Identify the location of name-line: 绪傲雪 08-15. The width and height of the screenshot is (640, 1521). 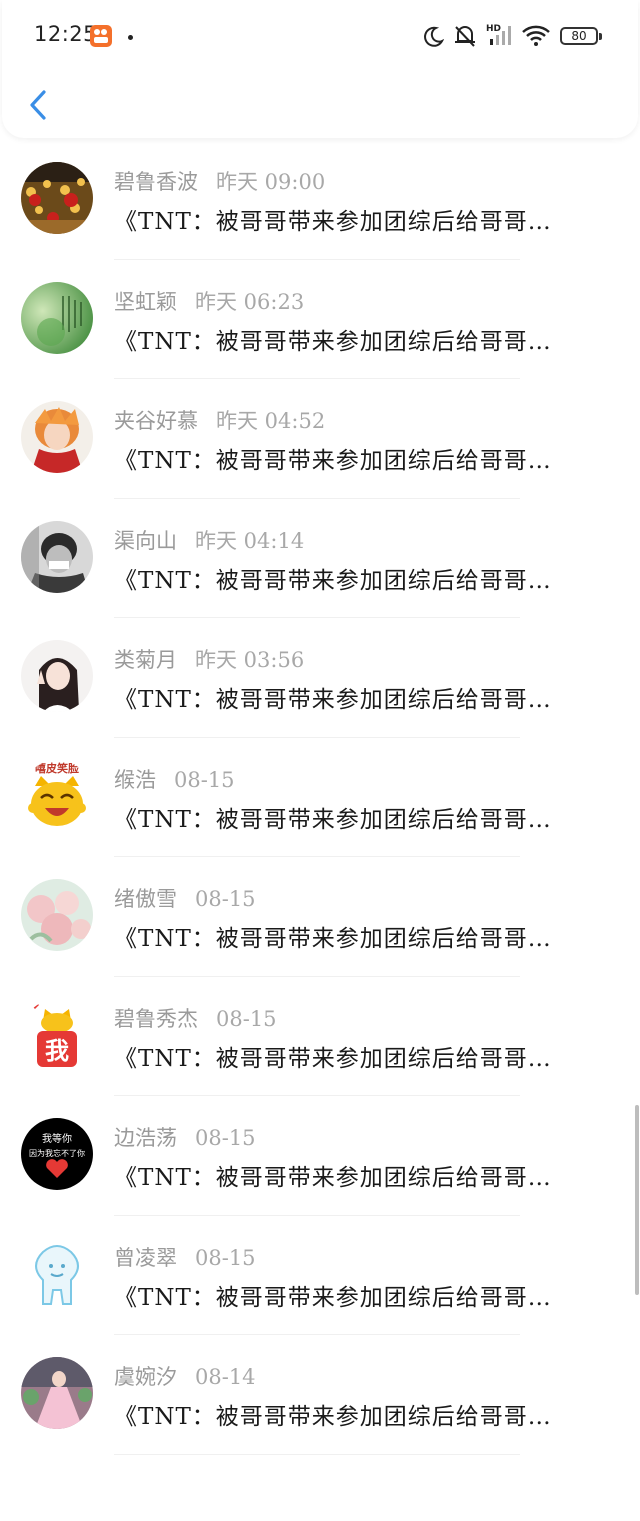
(185, 898).